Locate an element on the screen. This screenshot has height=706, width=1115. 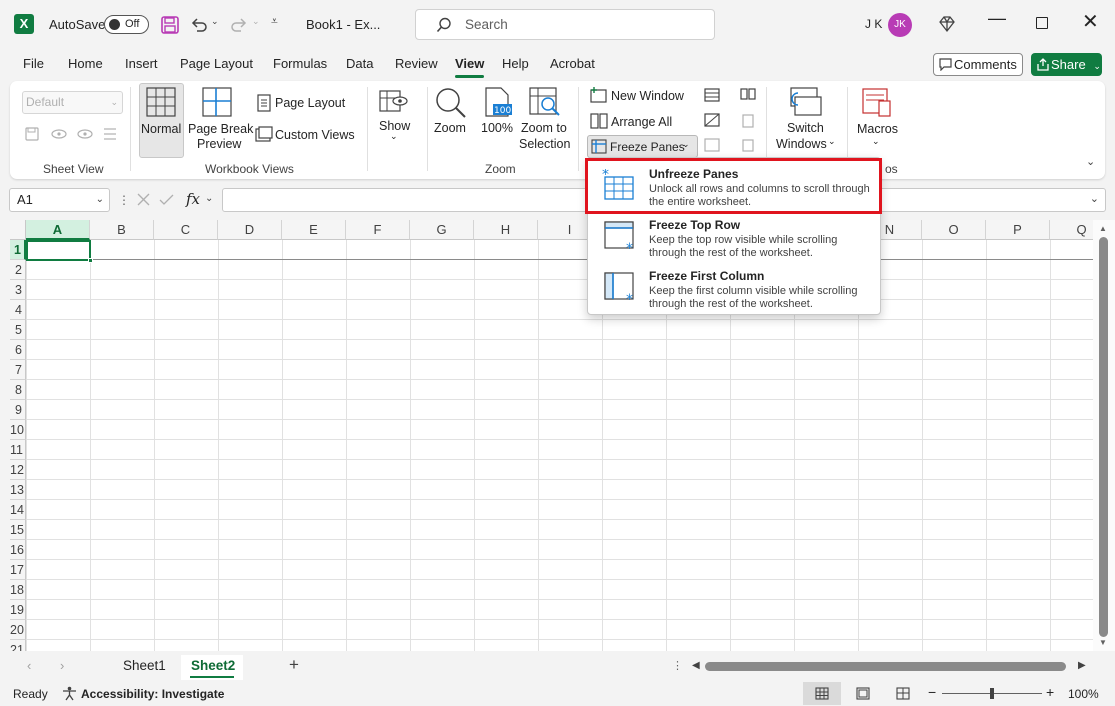
column-header: G is located at coordinates (442, 230).